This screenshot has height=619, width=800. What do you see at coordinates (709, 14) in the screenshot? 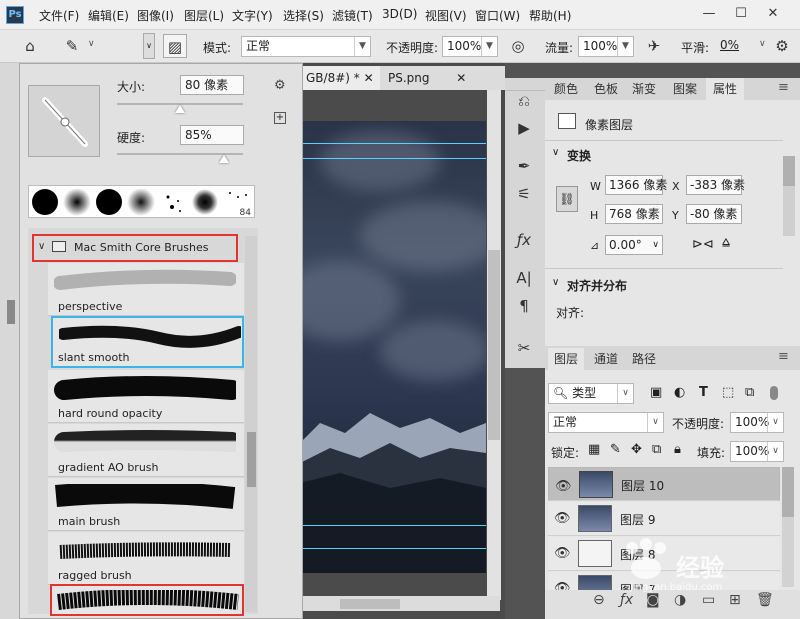
I see `minimize-button: —` at bounding box center [709, 14].